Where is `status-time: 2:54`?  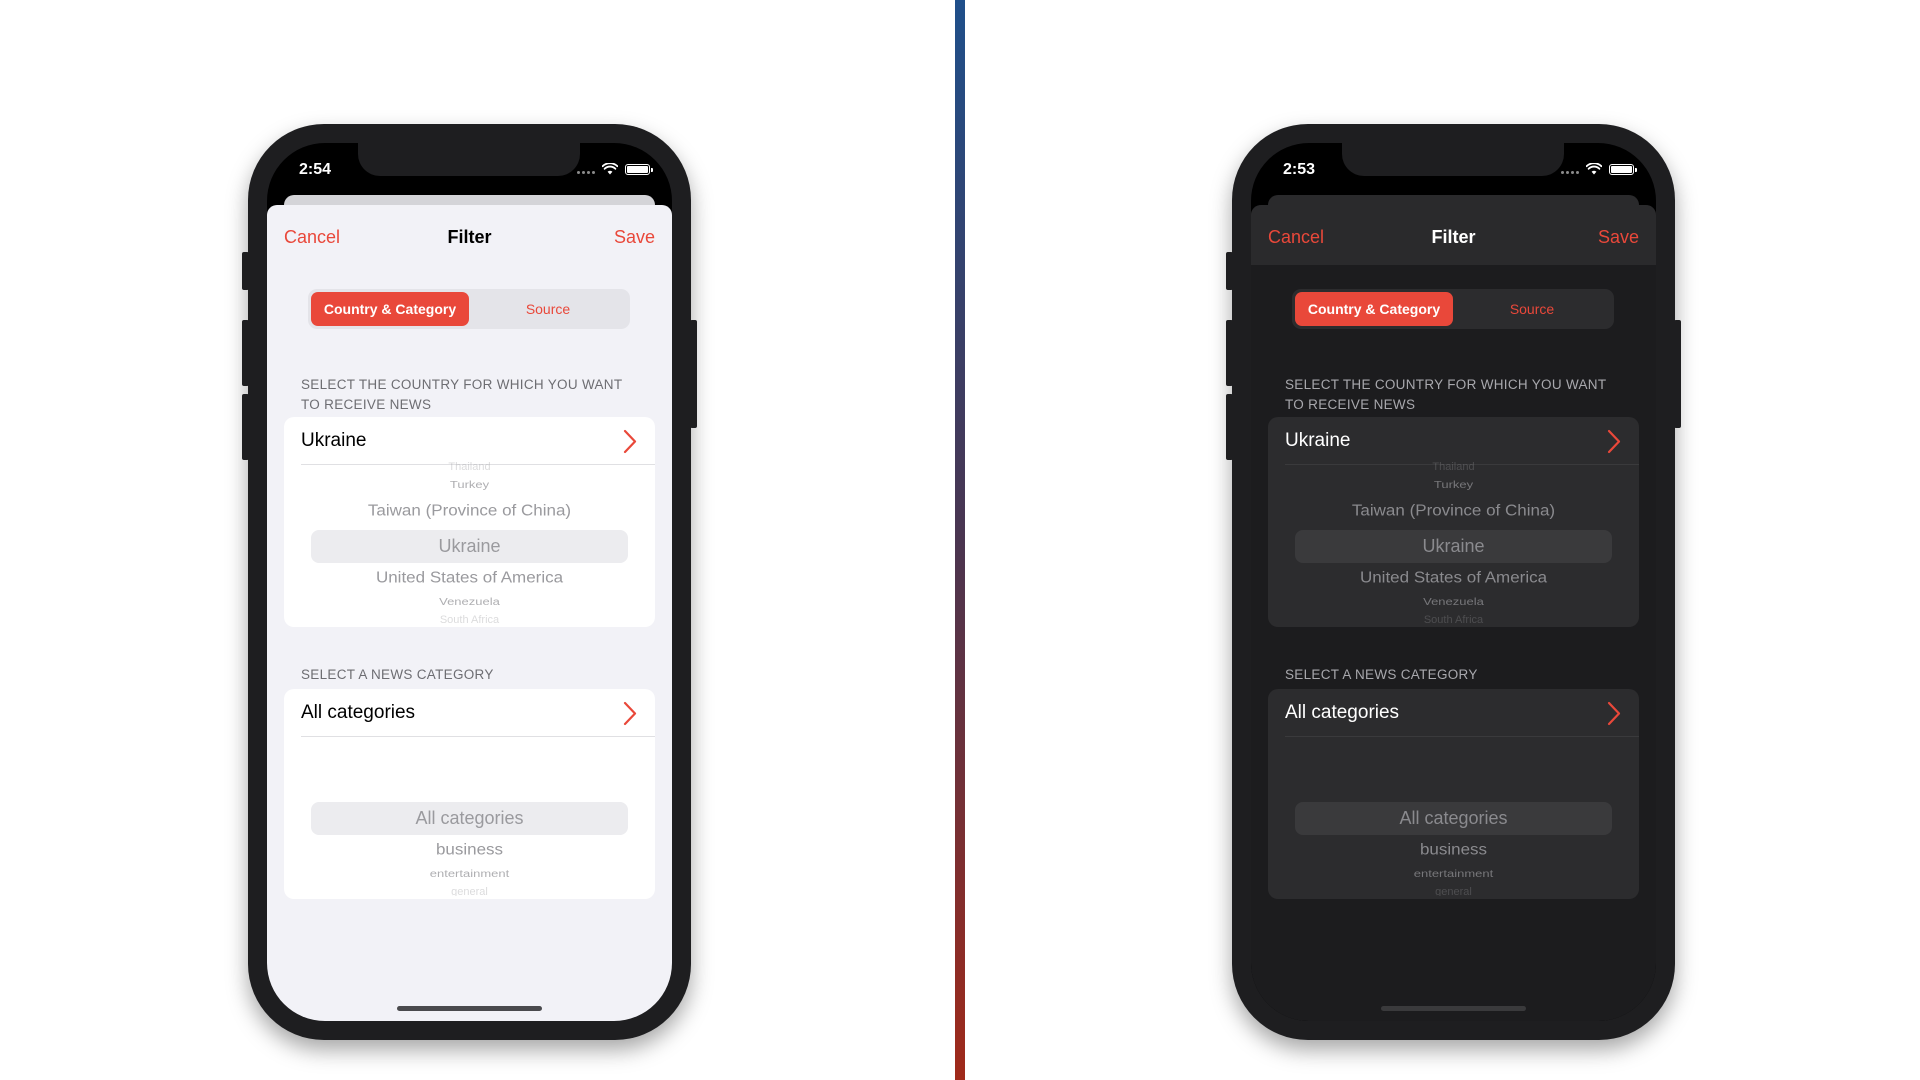 status-time: 2:54 is located at coordinates (315, 169).